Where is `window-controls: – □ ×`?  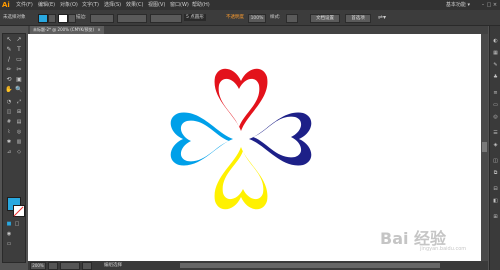 window-controls: – □ × is located at coordinates (489, 5).